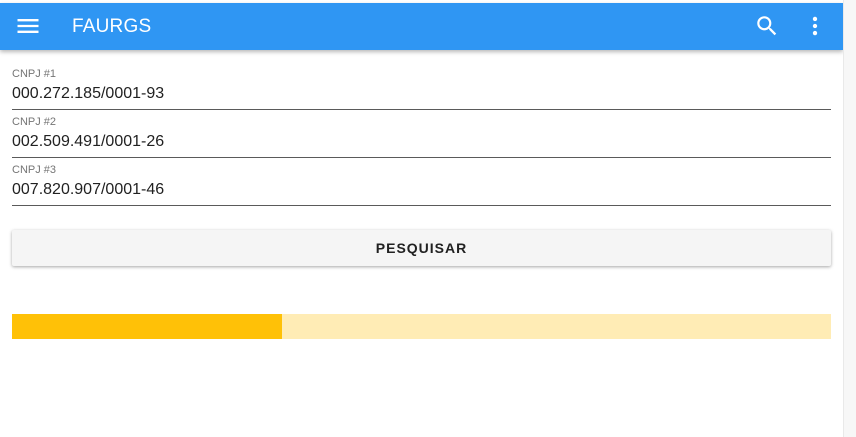 This screenshot has height=437, width=856. What do you see at coordinates (34, 74) in the screenshot?
I see `cnpj-field-1-label: CNPJ #1` at bounding box center [34, 74].